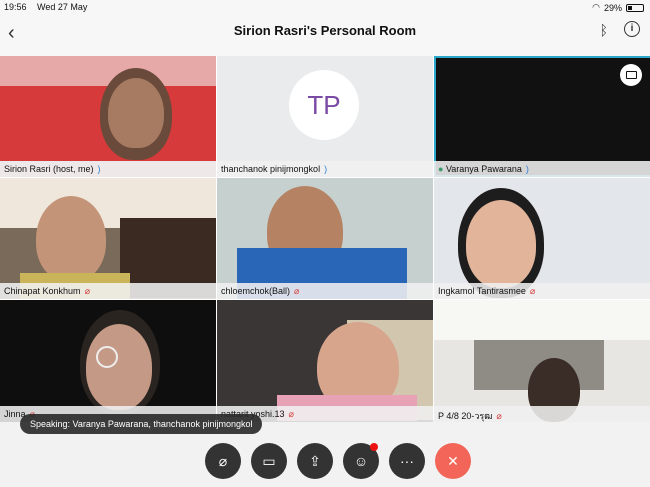  What do you see at coordinates (325, 361) in the screenshot?
I see `participant-tile: nattarit yoshi.13⌀` at bounding box center [325, 361].